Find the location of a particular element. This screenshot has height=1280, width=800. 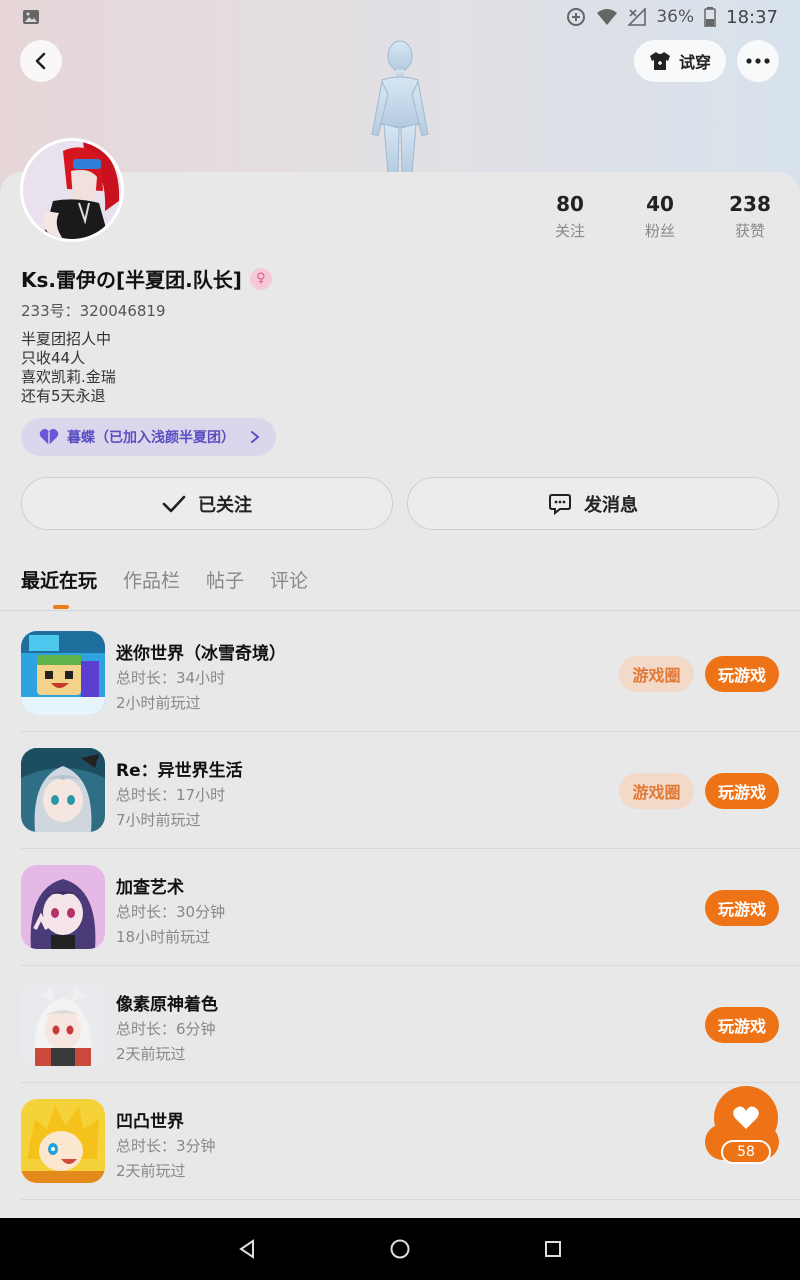

chat-bubble-icon is located at coordinates (560, 504).